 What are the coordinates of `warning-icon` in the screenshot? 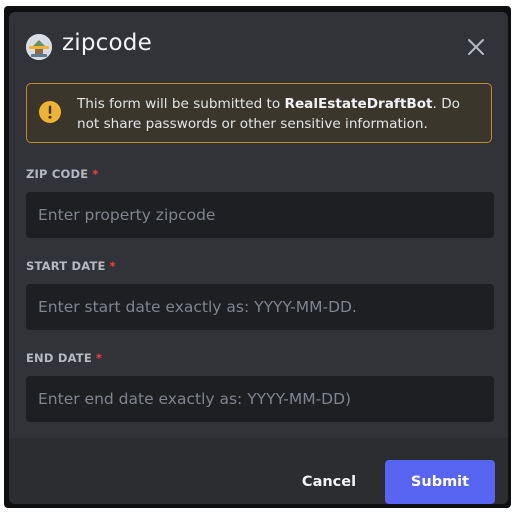 It's located at (50, 112).